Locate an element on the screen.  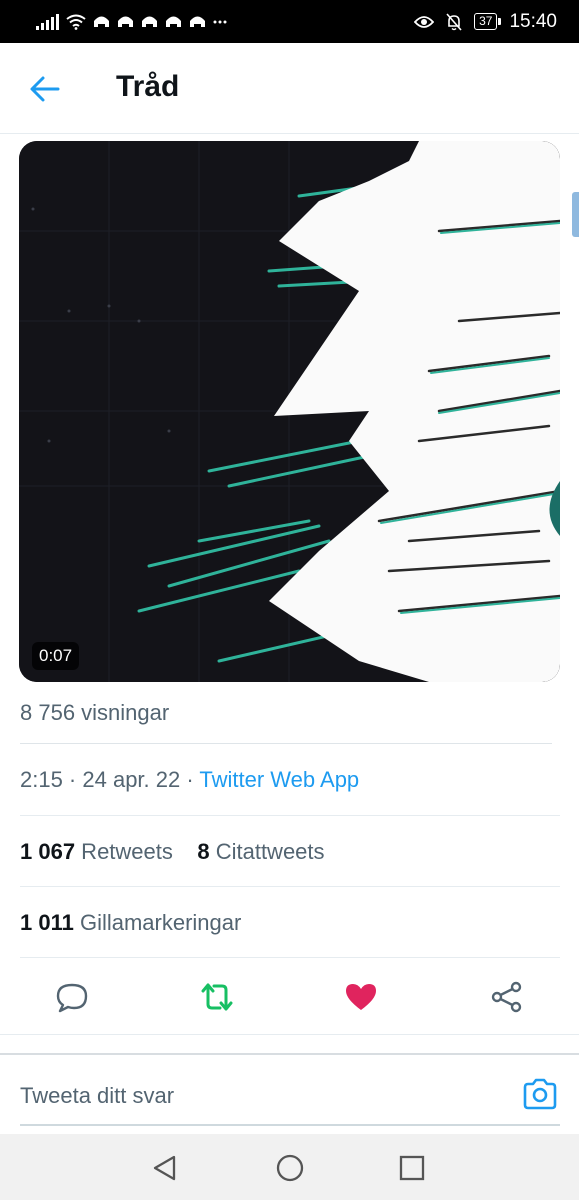
retweets-count: 1 067 is located at coordinates (48, 851).